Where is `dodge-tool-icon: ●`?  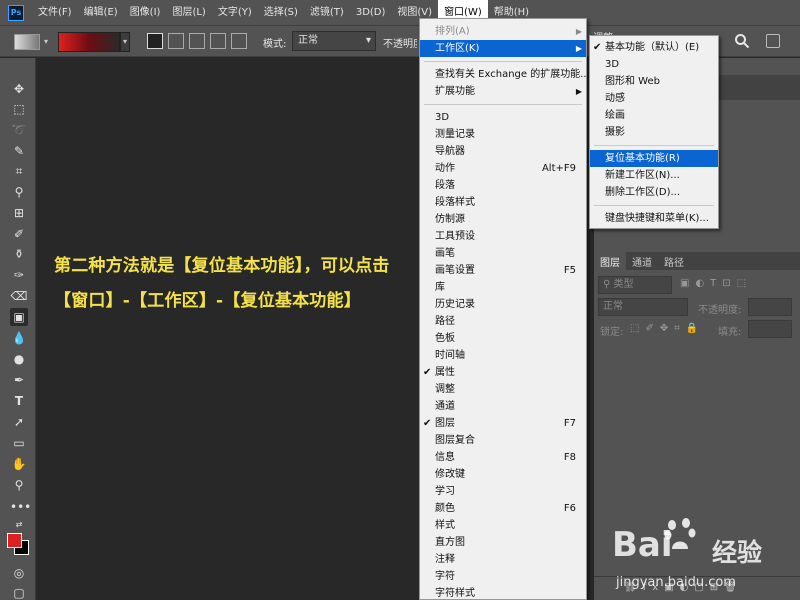
dodge-tool-icon: ● is located at coordinates (19, 359).